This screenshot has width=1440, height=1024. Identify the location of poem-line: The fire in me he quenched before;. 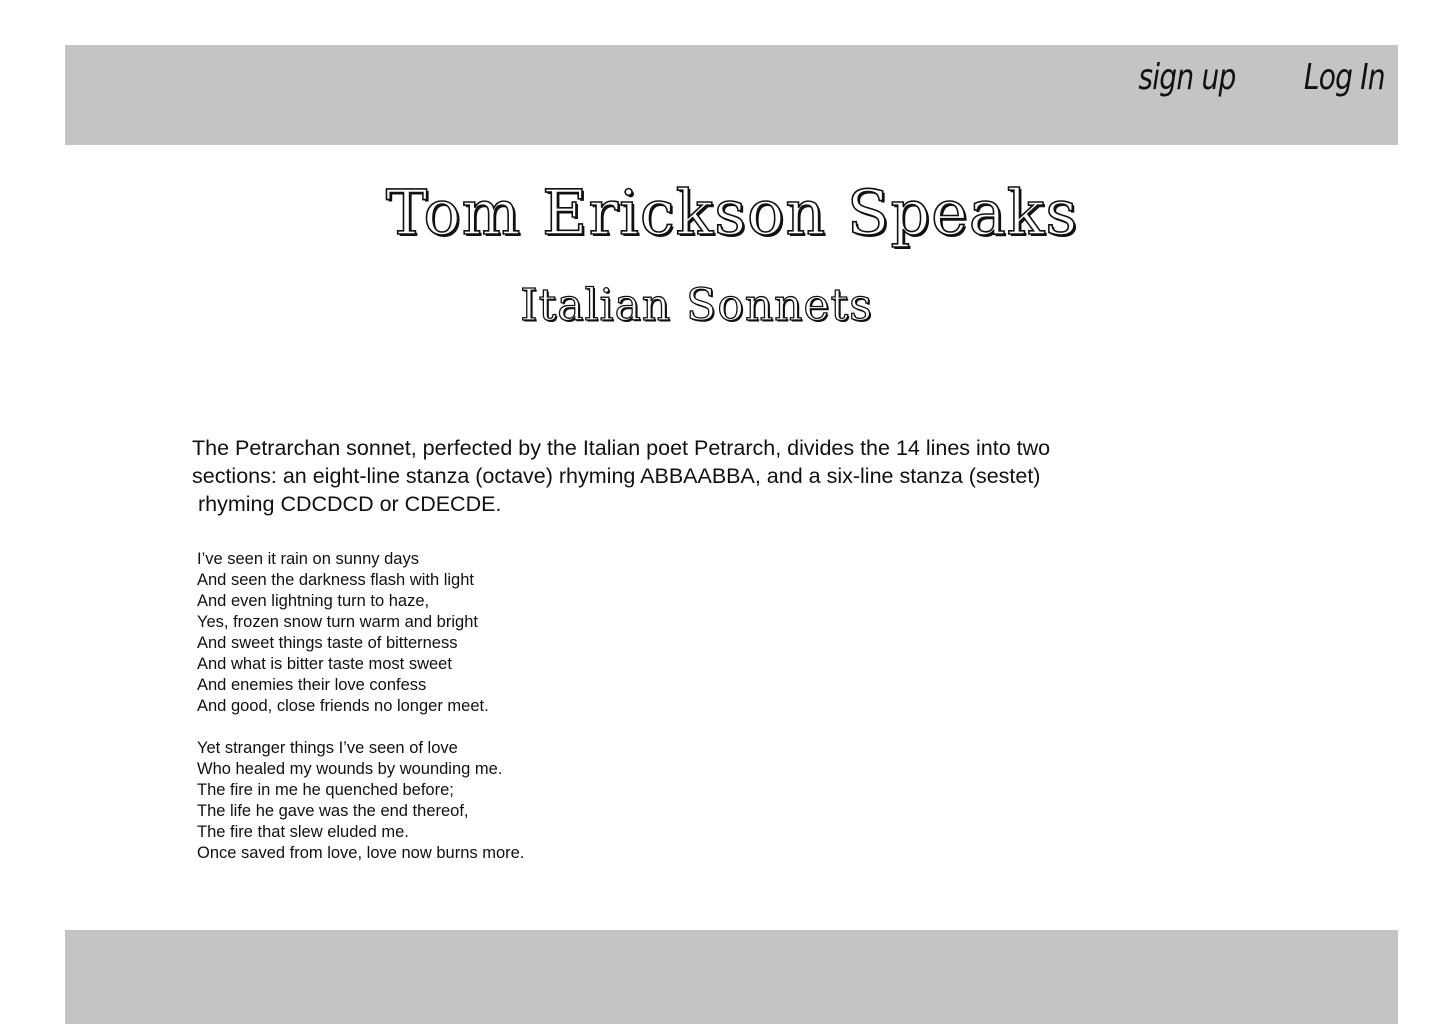
(325, 790).